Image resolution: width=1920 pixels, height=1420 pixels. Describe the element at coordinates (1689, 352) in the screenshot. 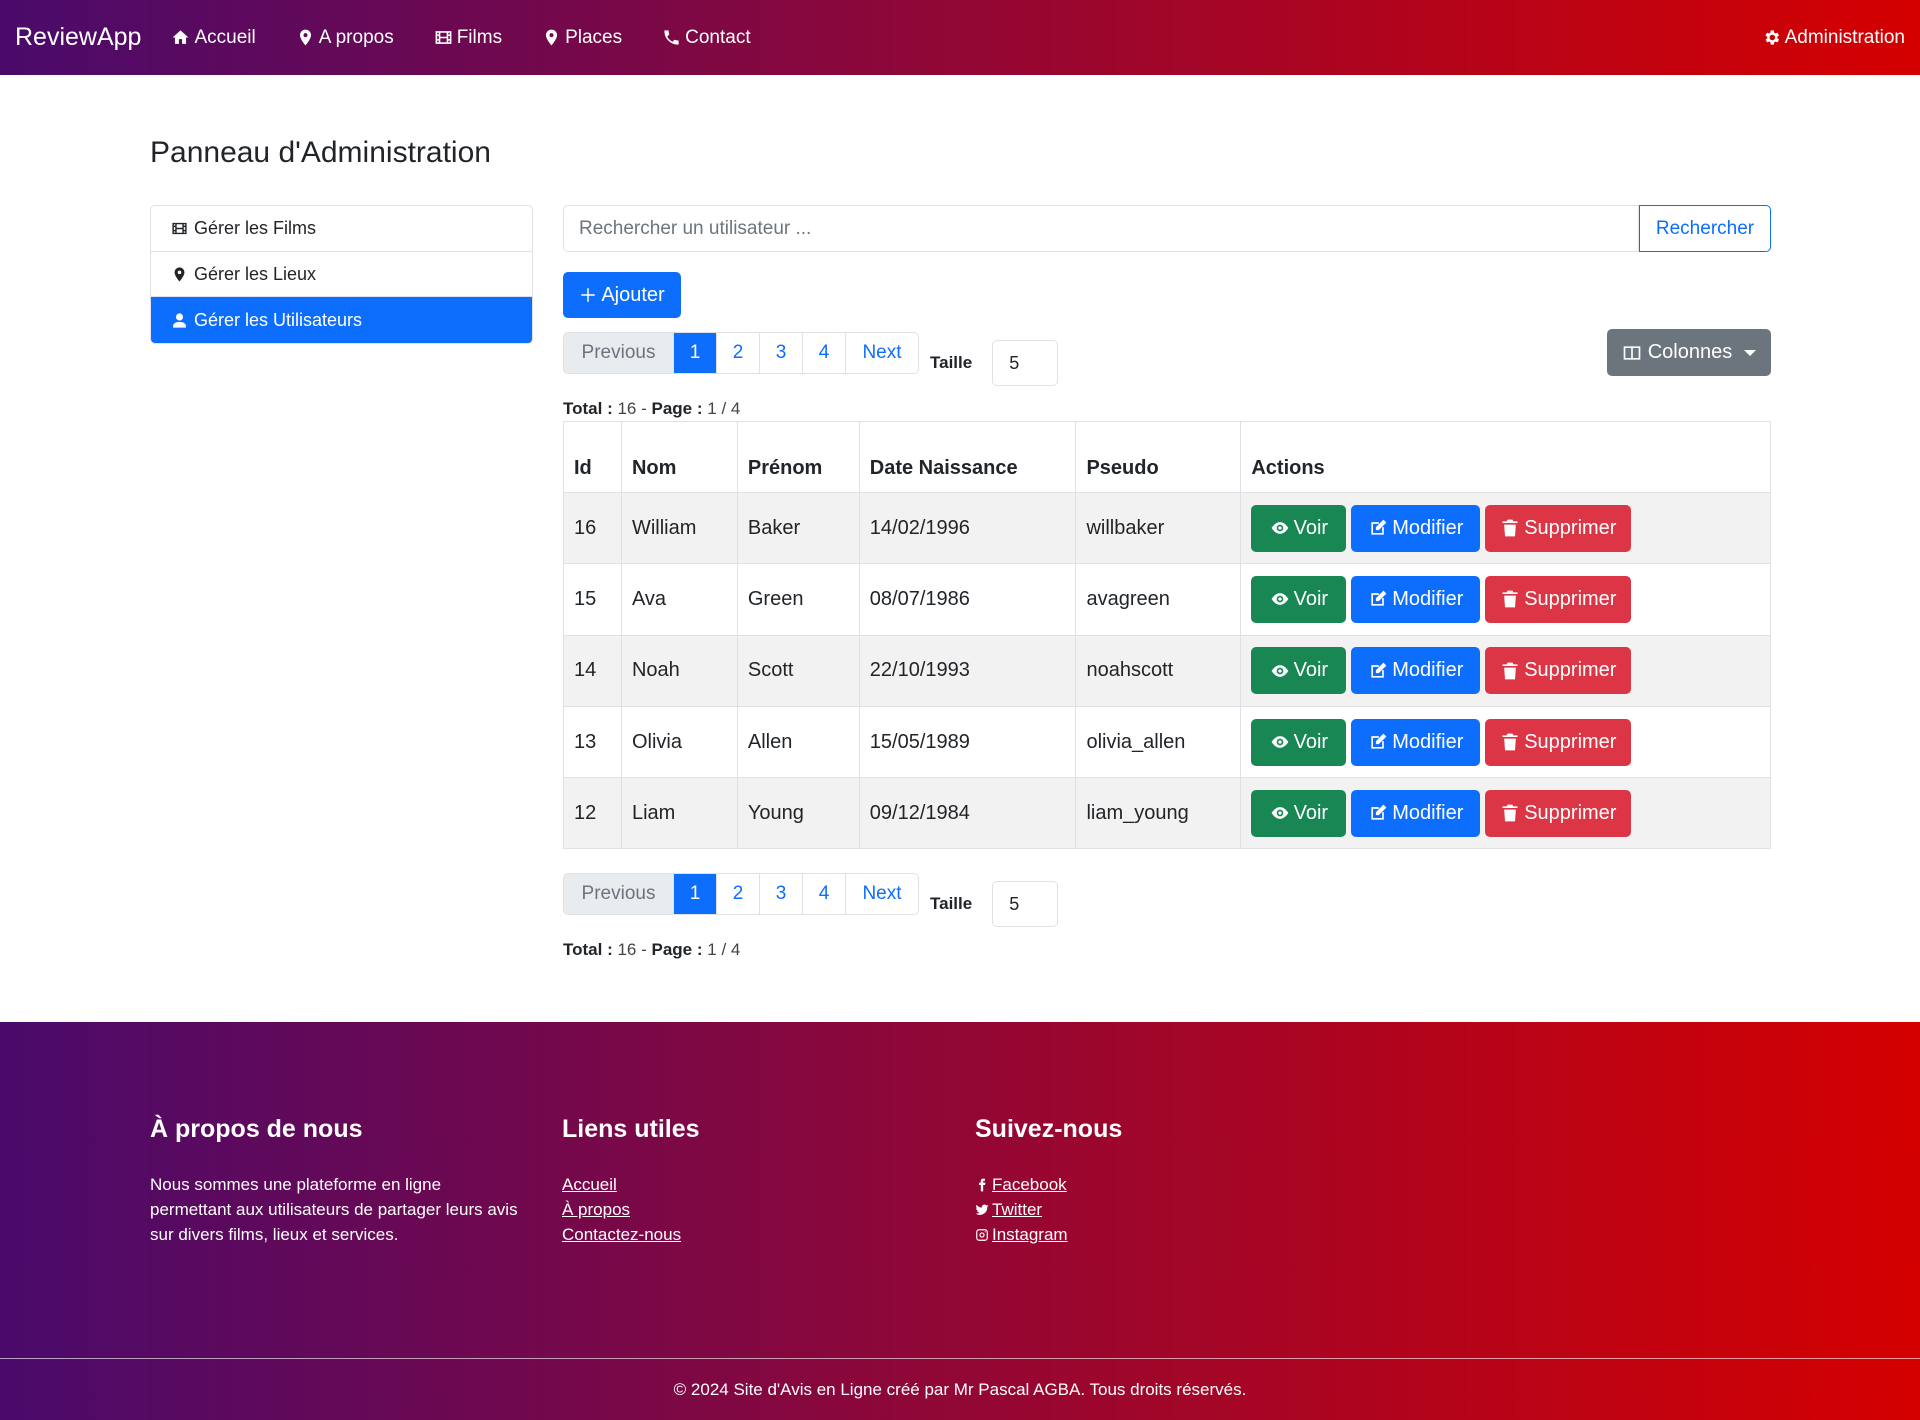

I see `columns-dropdown-button: Colonnes` at that location.